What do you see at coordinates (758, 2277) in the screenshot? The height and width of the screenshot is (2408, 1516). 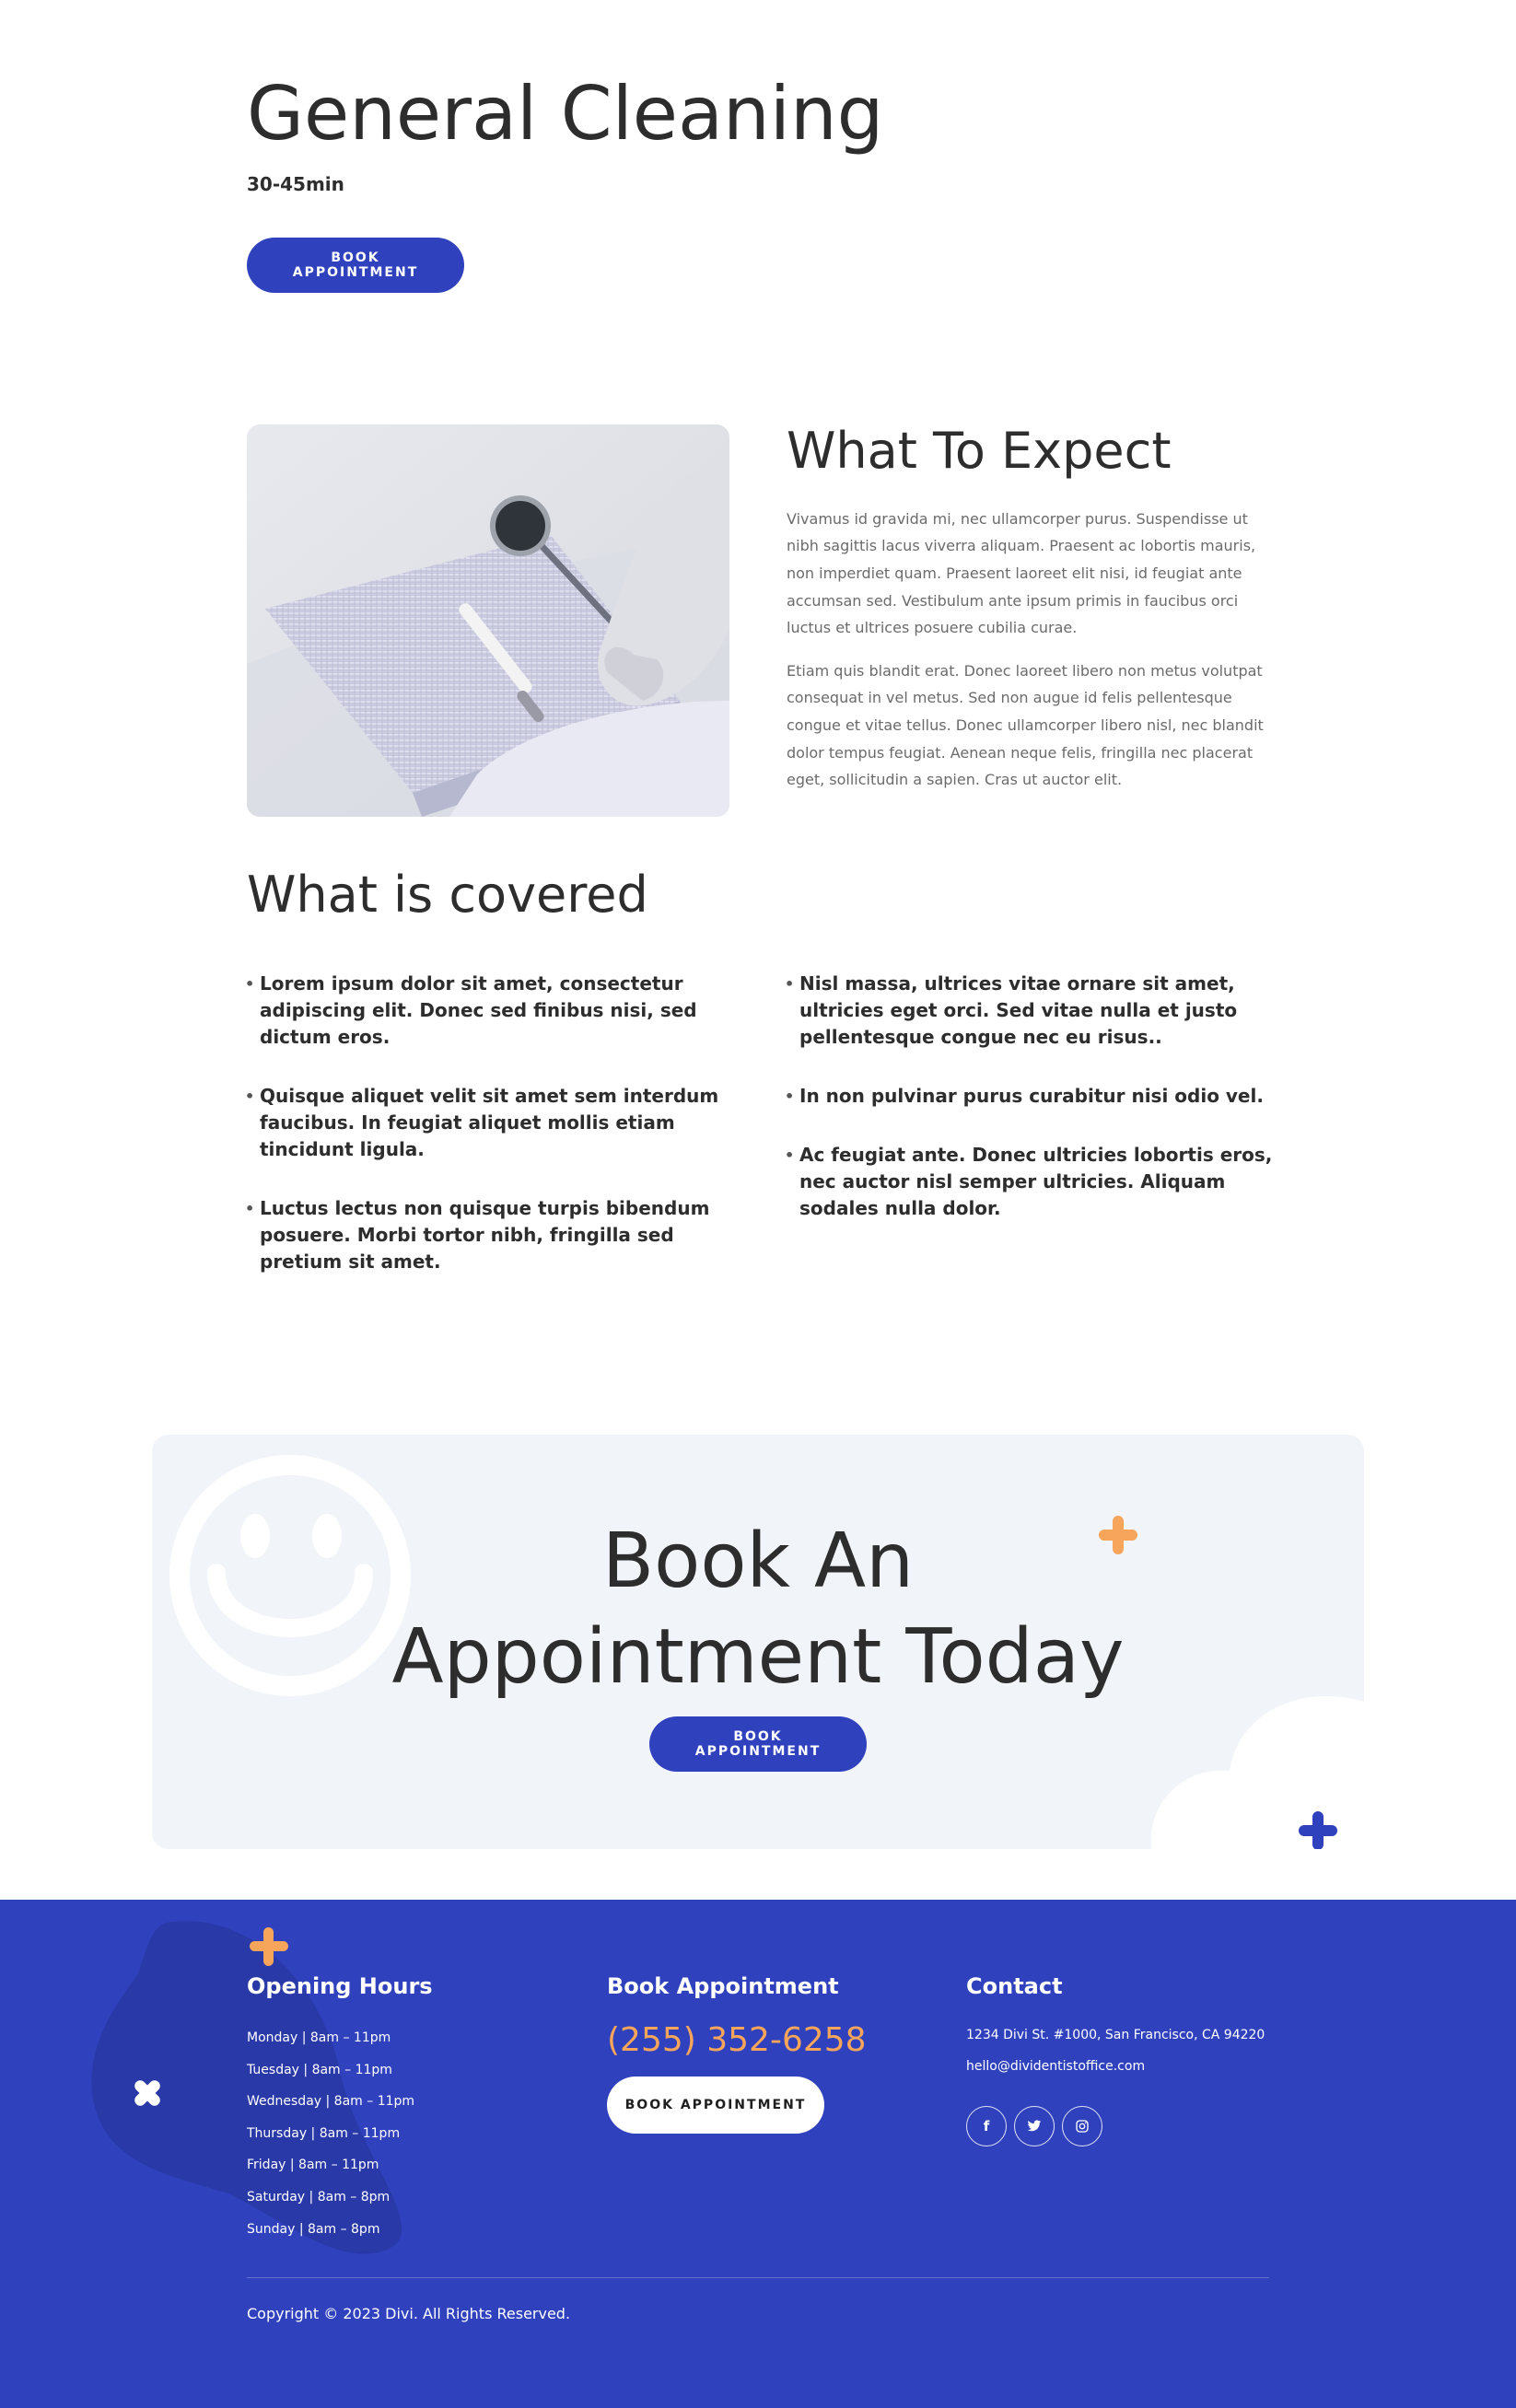 I see `footer-divider` at bounding box center [758, 2277].